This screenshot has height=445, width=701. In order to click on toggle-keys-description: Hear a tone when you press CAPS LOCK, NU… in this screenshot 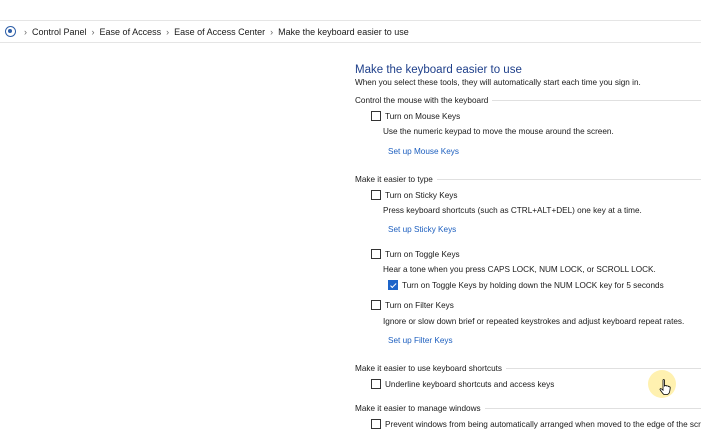, I will do `click(519, 269)`.